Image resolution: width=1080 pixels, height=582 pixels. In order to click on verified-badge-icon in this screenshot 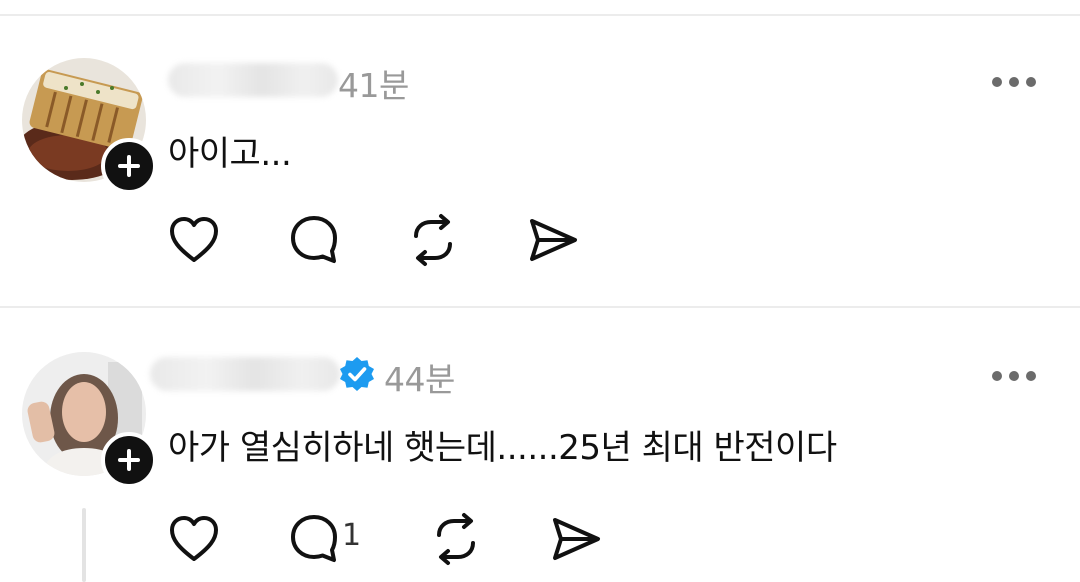, I will do `click(357, 374)`.